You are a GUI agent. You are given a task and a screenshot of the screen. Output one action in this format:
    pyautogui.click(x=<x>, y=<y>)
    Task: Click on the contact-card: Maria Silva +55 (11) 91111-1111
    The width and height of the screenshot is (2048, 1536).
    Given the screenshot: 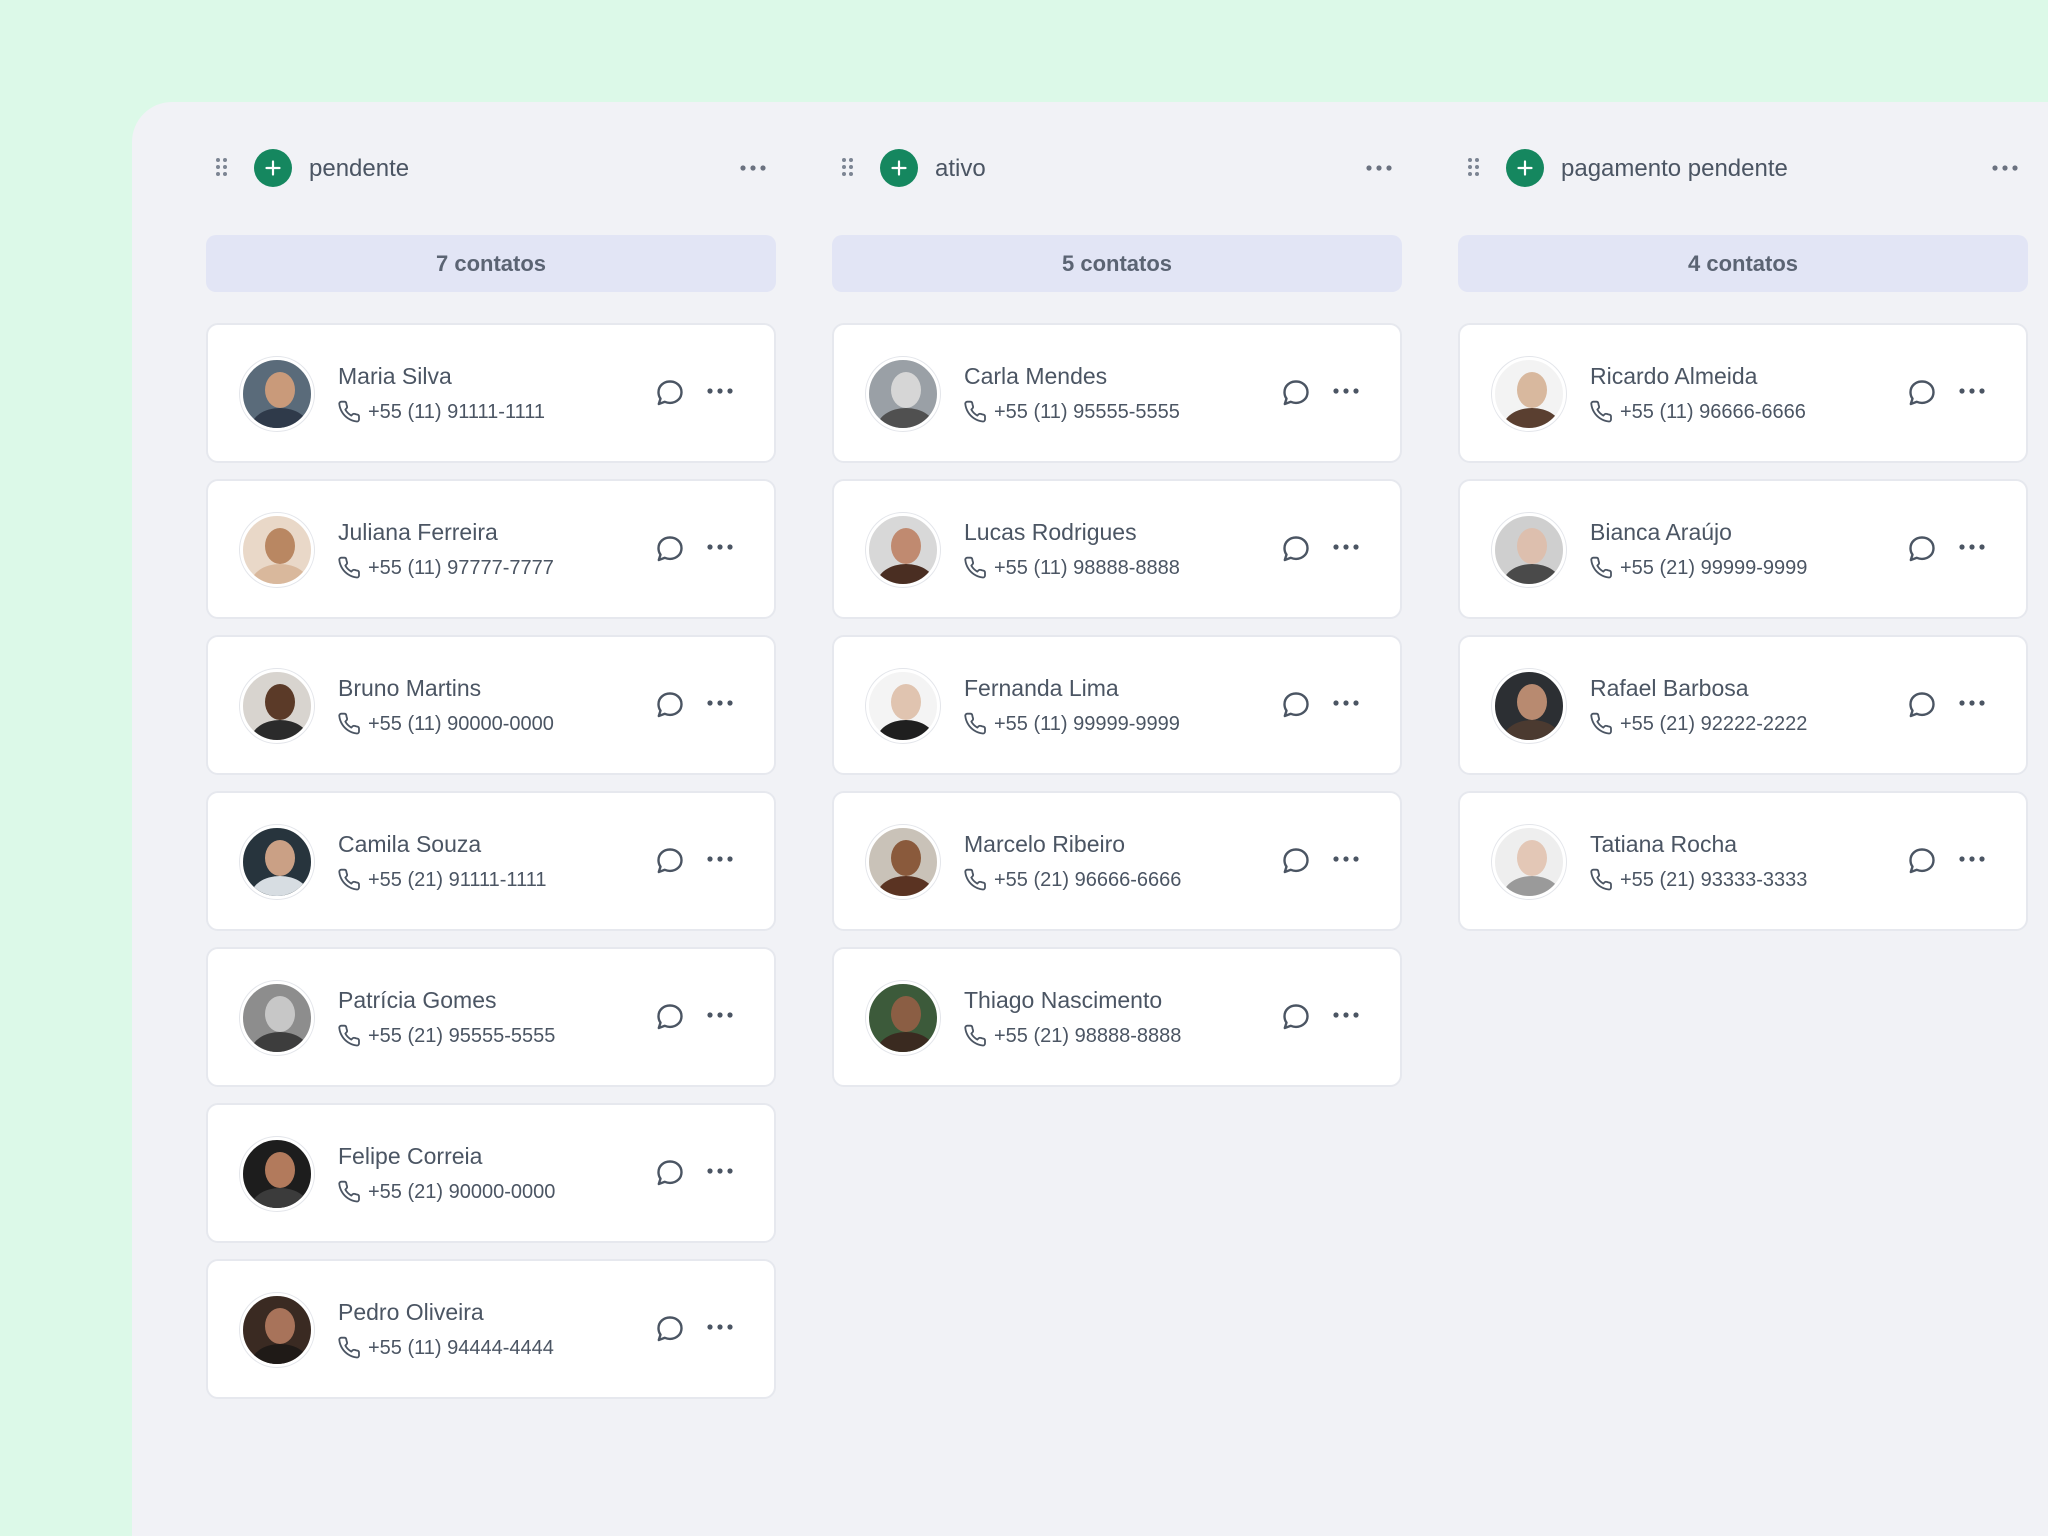 What is the action you would take?
    pyautogui.click(x=491, y=393)
    